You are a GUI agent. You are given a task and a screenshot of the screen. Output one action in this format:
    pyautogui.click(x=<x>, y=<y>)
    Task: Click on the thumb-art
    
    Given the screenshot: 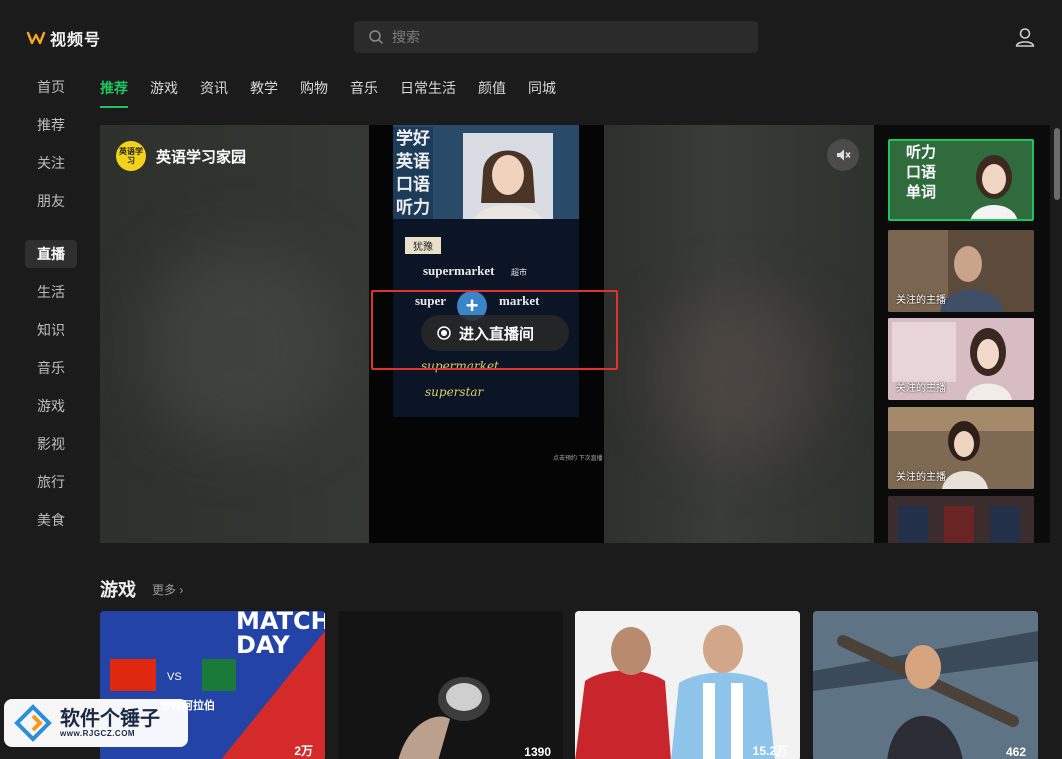 What is the action you would take?
    pyautogui.click(x=961, y=519)
    